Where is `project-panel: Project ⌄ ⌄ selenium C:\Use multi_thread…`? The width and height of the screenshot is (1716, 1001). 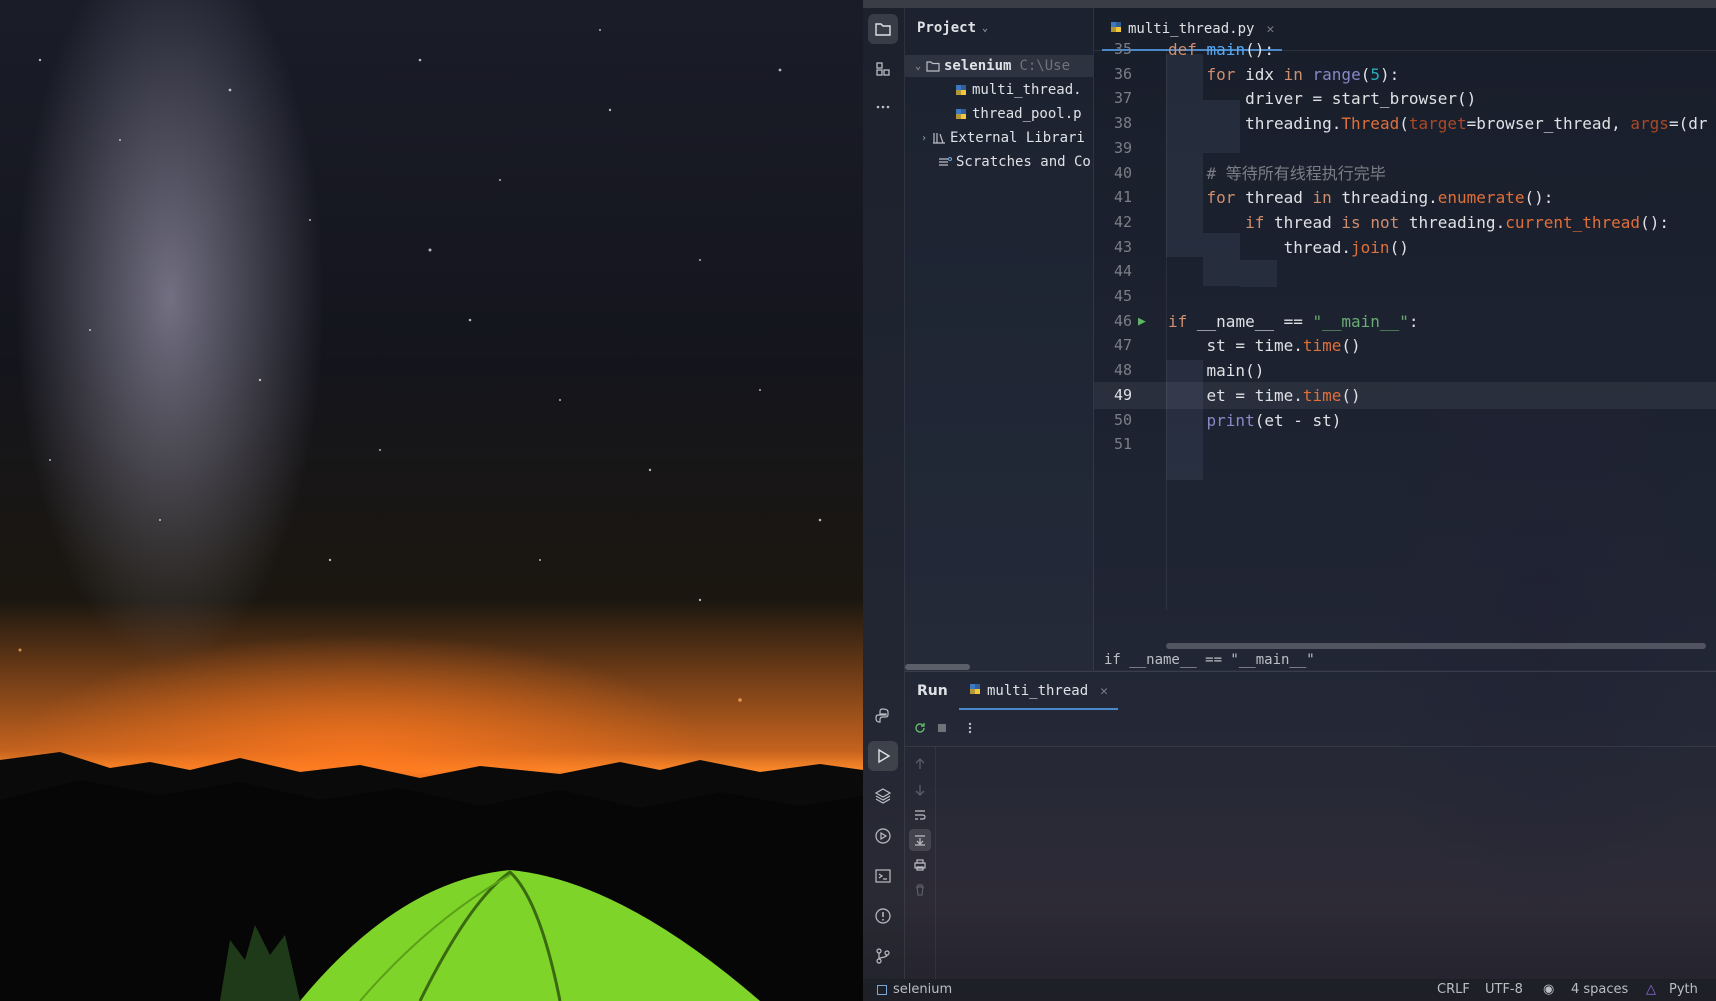
project-panel: Project ⌄ ⌄ selenium C:\Use multi_thread… is located at coordinates (999, 339).